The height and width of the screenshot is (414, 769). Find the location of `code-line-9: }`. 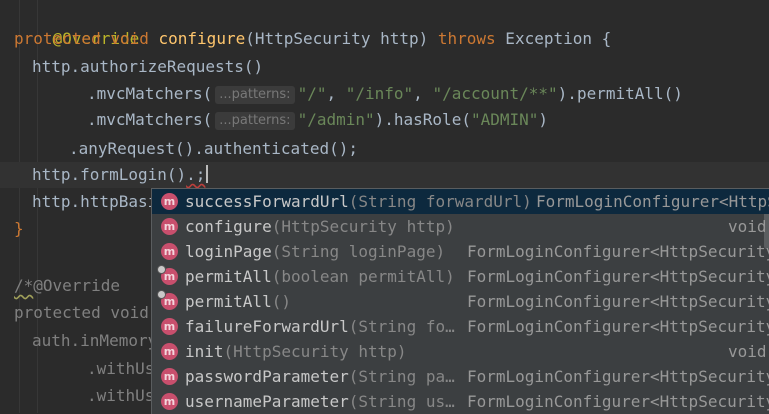

code-line-9: } is located at coordinates (19, 229).